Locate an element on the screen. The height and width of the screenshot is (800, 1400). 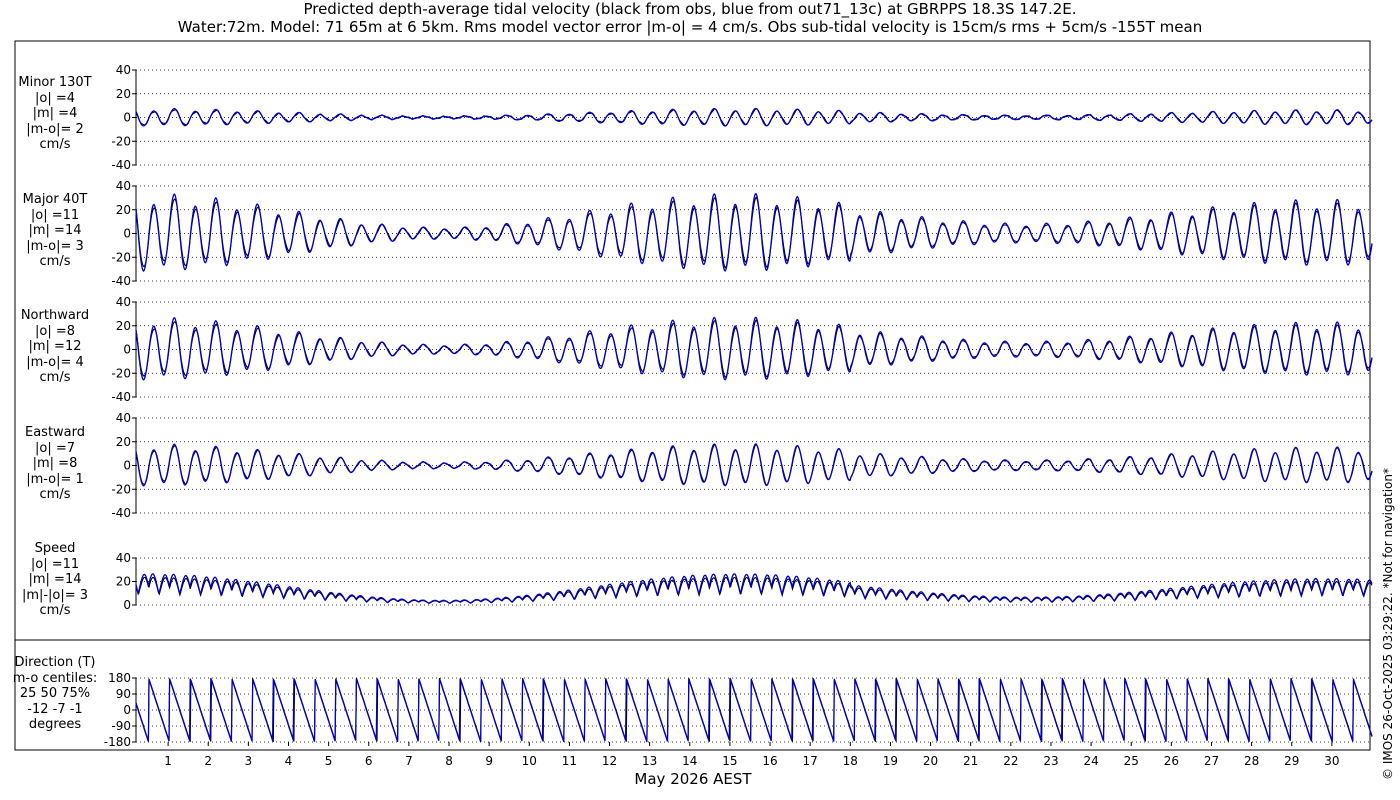
x-tick-label: 2 is located at coordinates (208, 761).